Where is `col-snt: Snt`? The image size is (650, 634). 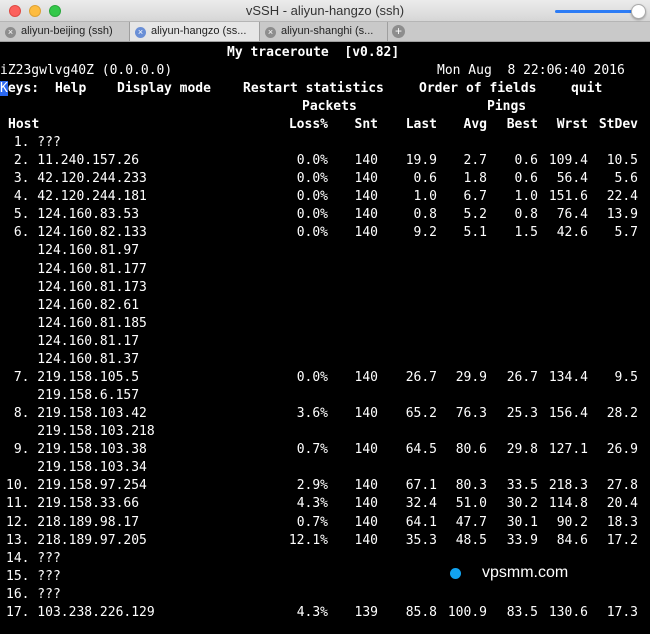
col-snt: Snt is located at coordinates (366, 124).